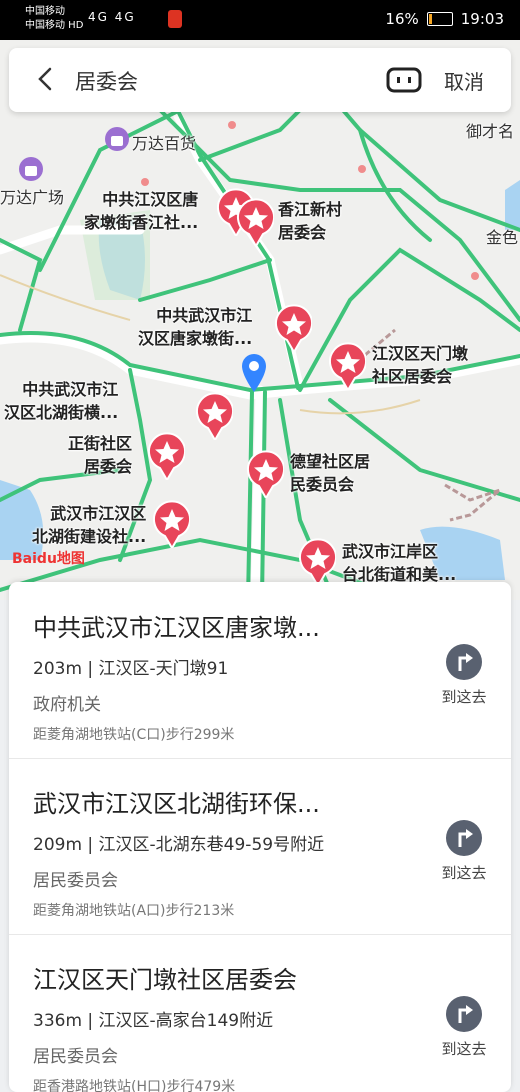  I want to click on carrier-1: 中国移动, so click(45, 11).